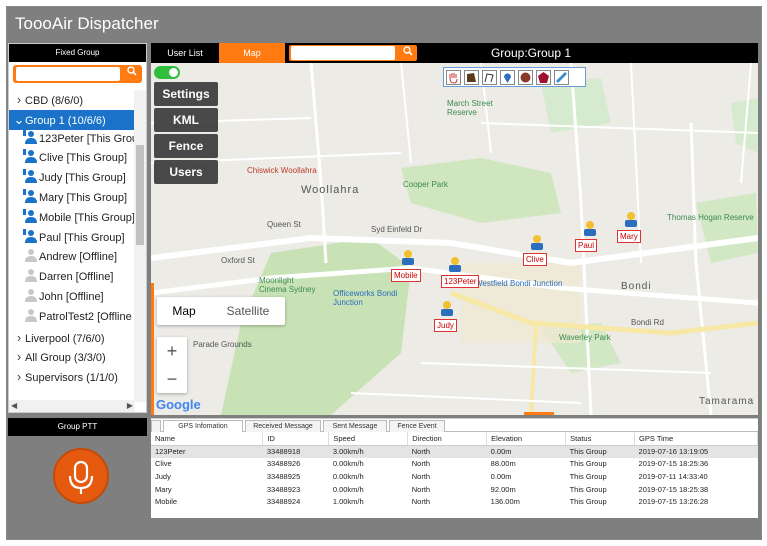  What do you see at coordinates (186, 146) in the screenshot?
I see `fence-button: Fence` at bounding box center [186, 146].